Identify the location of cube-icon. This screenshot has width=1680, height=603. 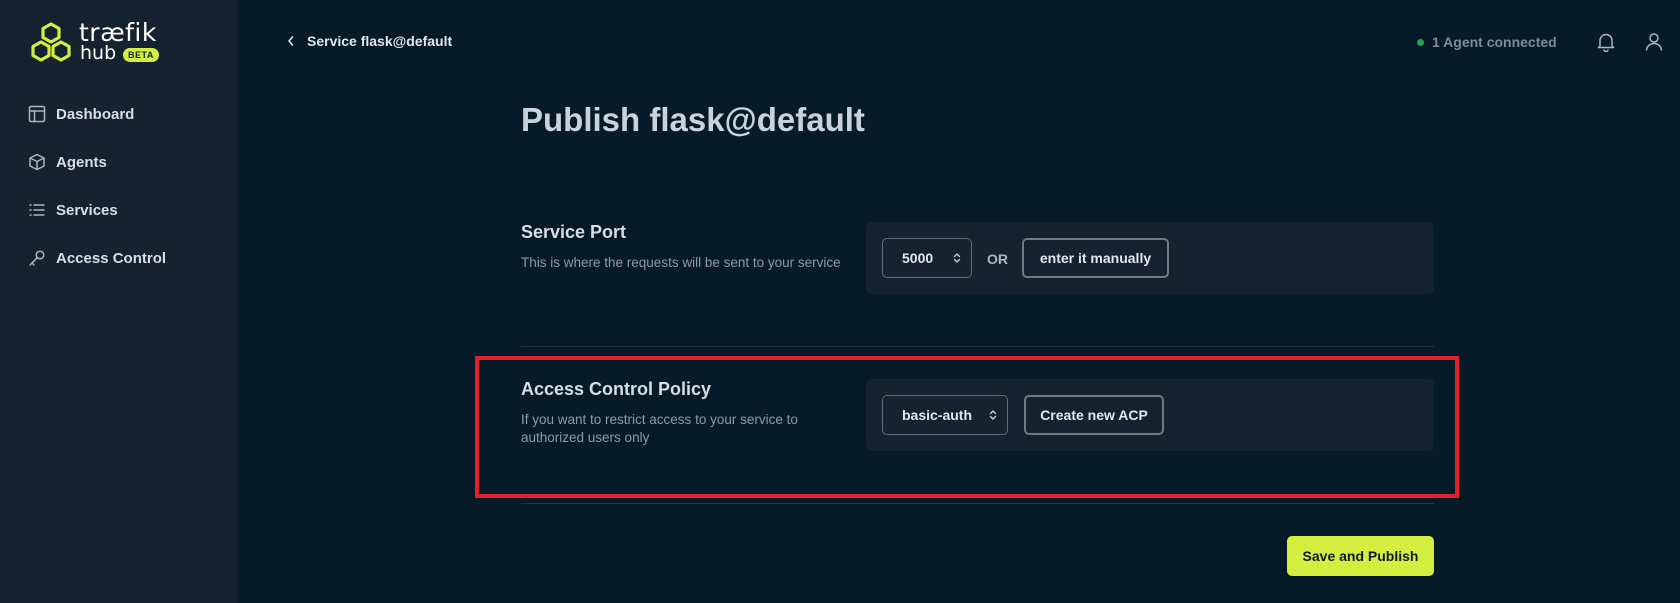
(37, 162).